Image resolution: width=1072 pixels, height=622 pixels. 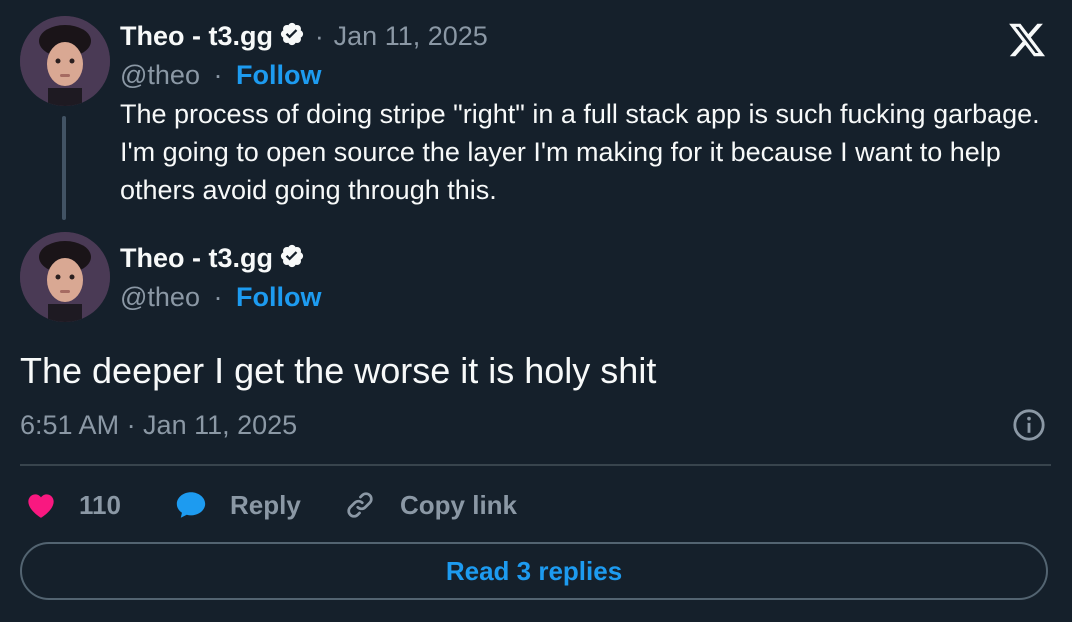 I want to click on reply-bubble-icon, so click(x=191, y=505).